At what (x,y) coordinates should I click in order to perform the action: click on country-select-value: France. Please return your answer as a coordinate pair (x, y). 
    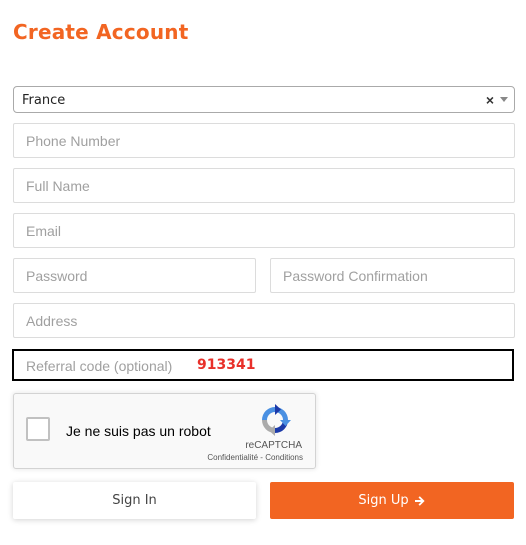
    Looking at the image, I should click on (44, 100).